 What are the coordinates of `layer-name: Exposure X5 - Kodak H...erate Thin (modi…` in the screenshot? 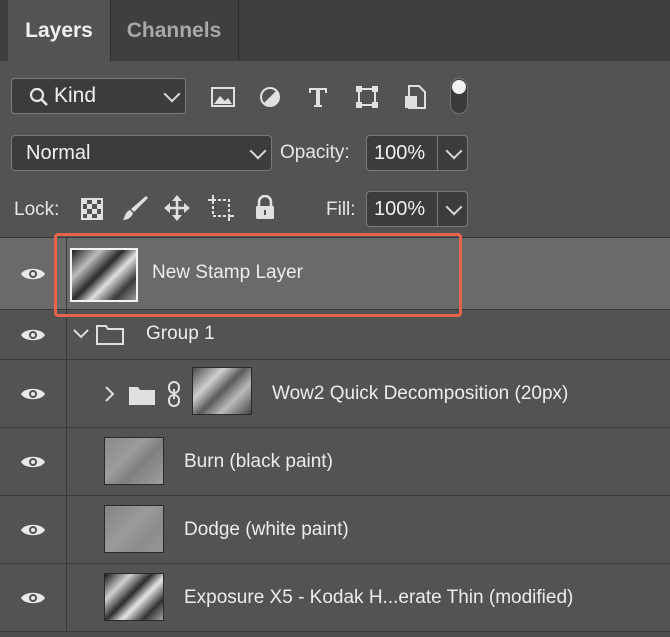 It's located at (379, 597).